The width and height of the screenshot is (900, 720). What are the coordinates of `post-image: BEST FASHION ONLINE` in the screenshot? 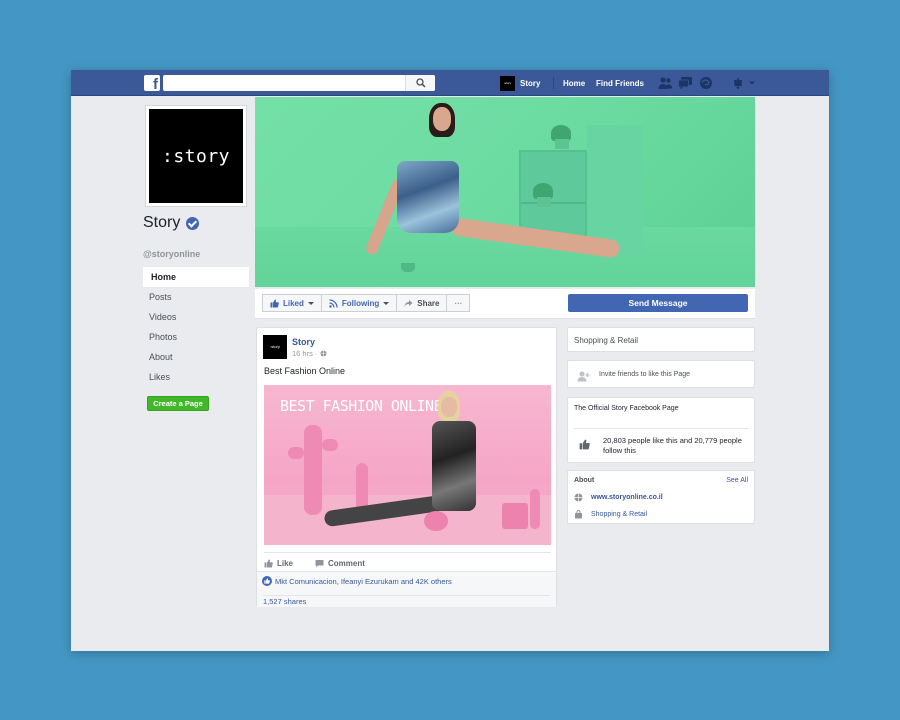 It's located at (407, 465).